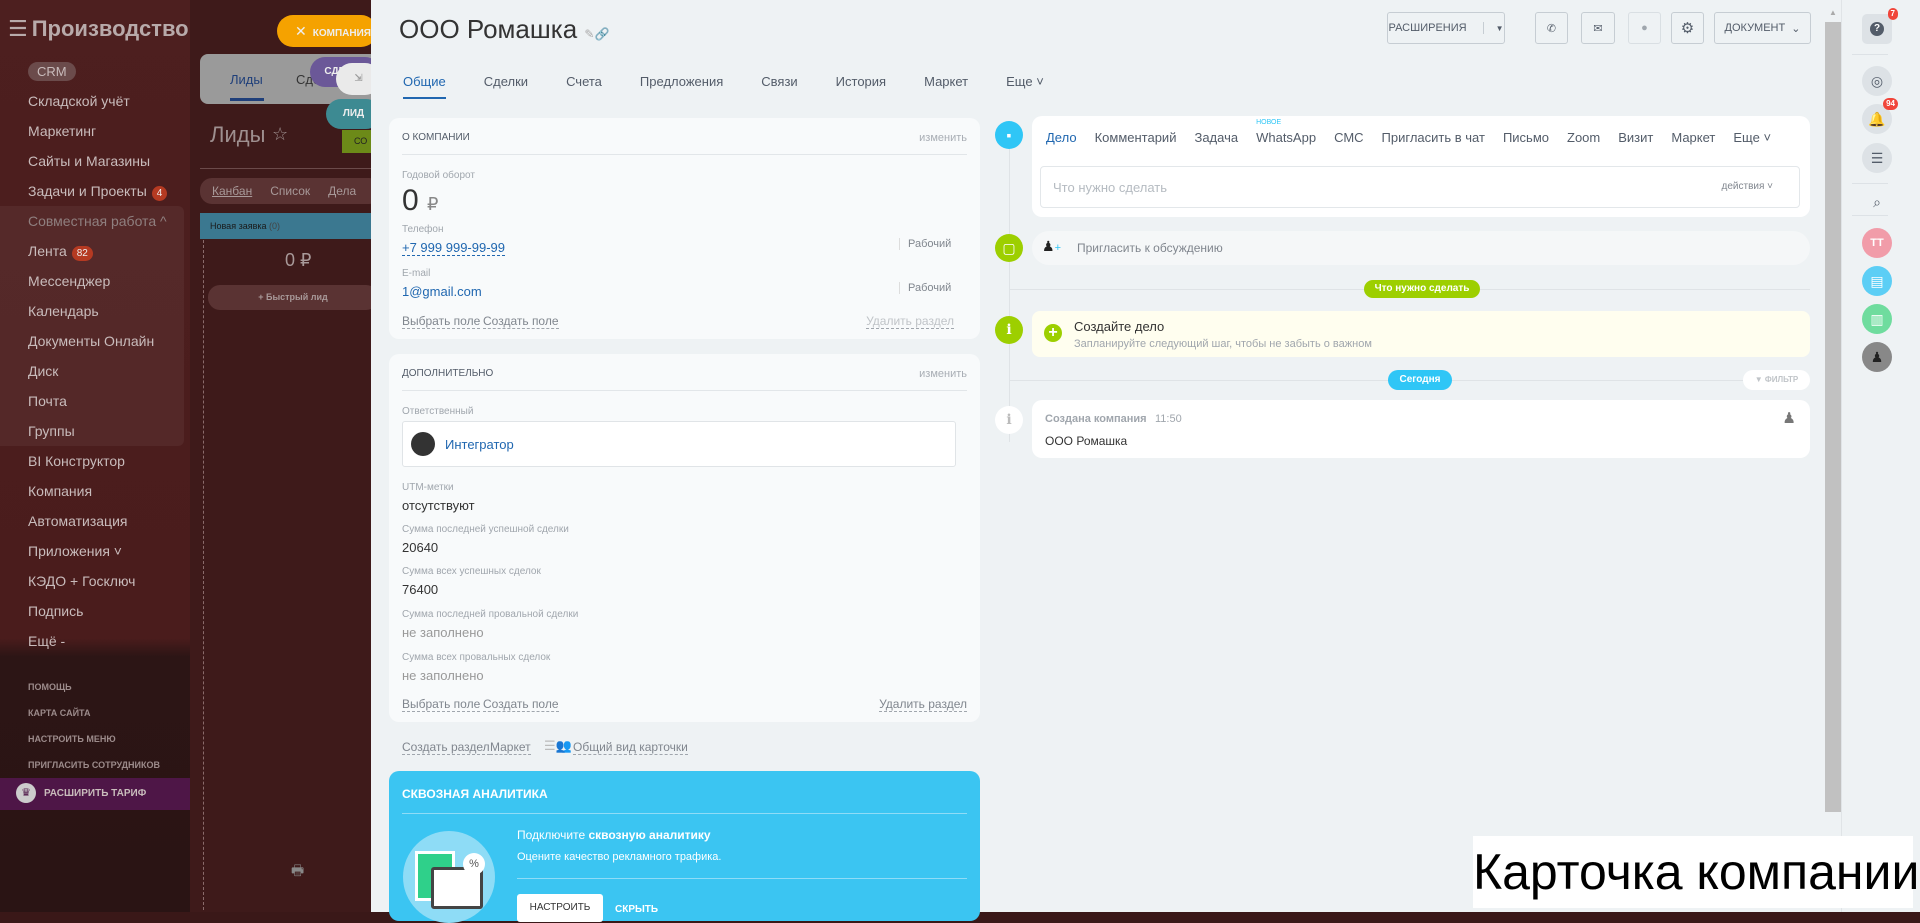  Describe the element at coordinates (1286, 132) in the screenshot. I see `tab-whatsapp: НОВОЕ WhatsApp` at that location.